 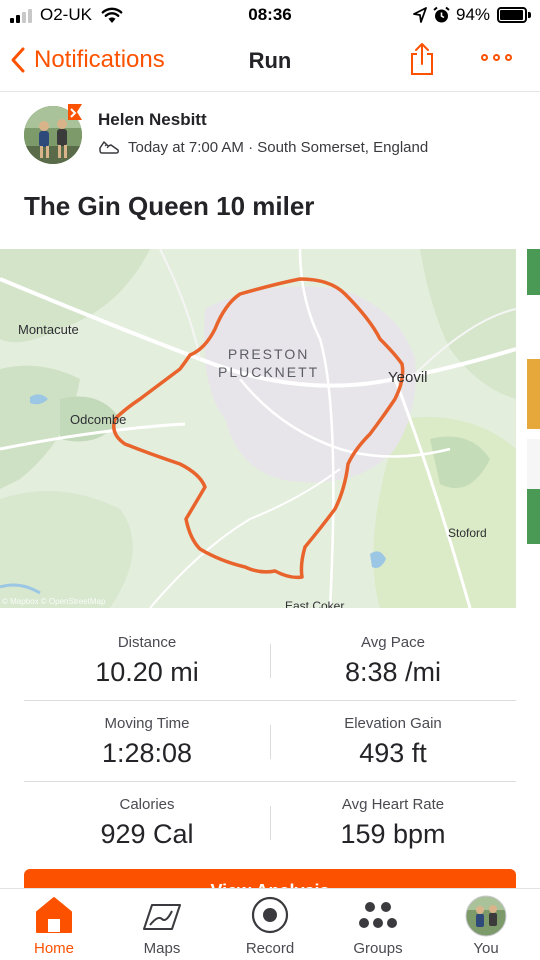 I want to click on stat-moving-time: Moving Time 1:28:08, so click(x=147, y=735).